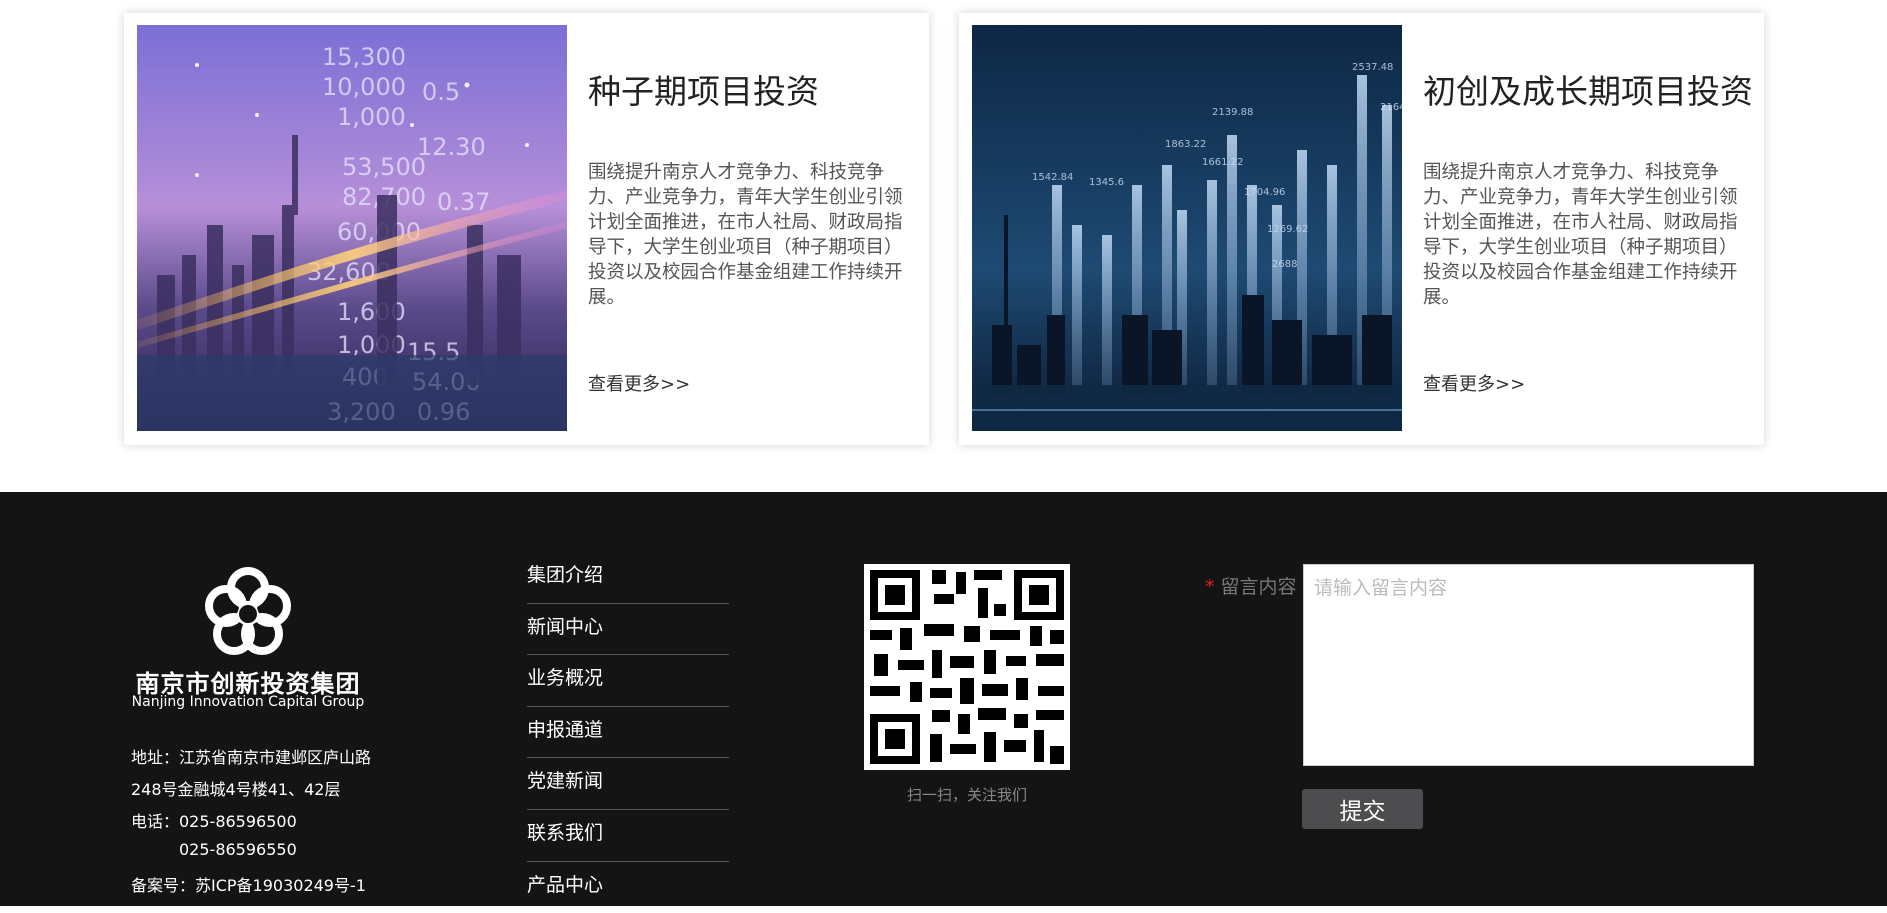 The image size is (1887, 913). What do you see at coordinates (463, 202) in the screenshot?
I see `svg-text: 0.37` at bounding box center [463, 202].